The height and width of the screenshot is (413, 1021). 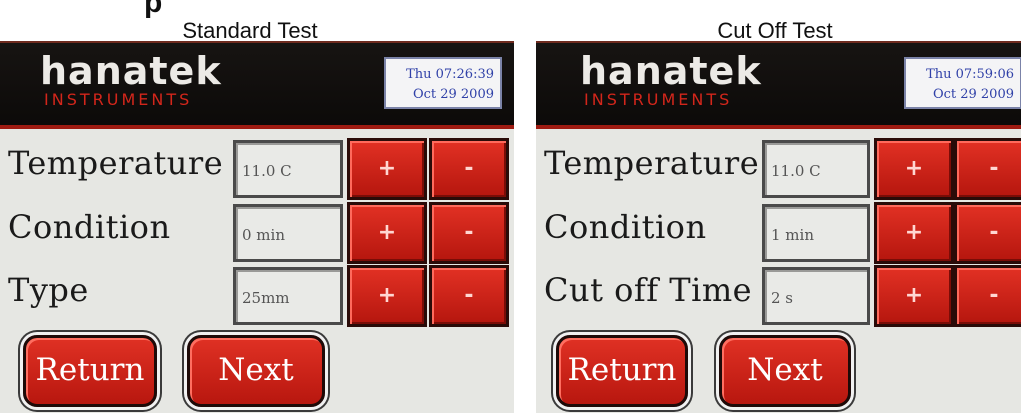 What do you see at coordinates (962, 83) in the screenshot?
I see `datetime-display: Thu 07:59:06 Oct 29 2009` at bounding box center [962, 83].